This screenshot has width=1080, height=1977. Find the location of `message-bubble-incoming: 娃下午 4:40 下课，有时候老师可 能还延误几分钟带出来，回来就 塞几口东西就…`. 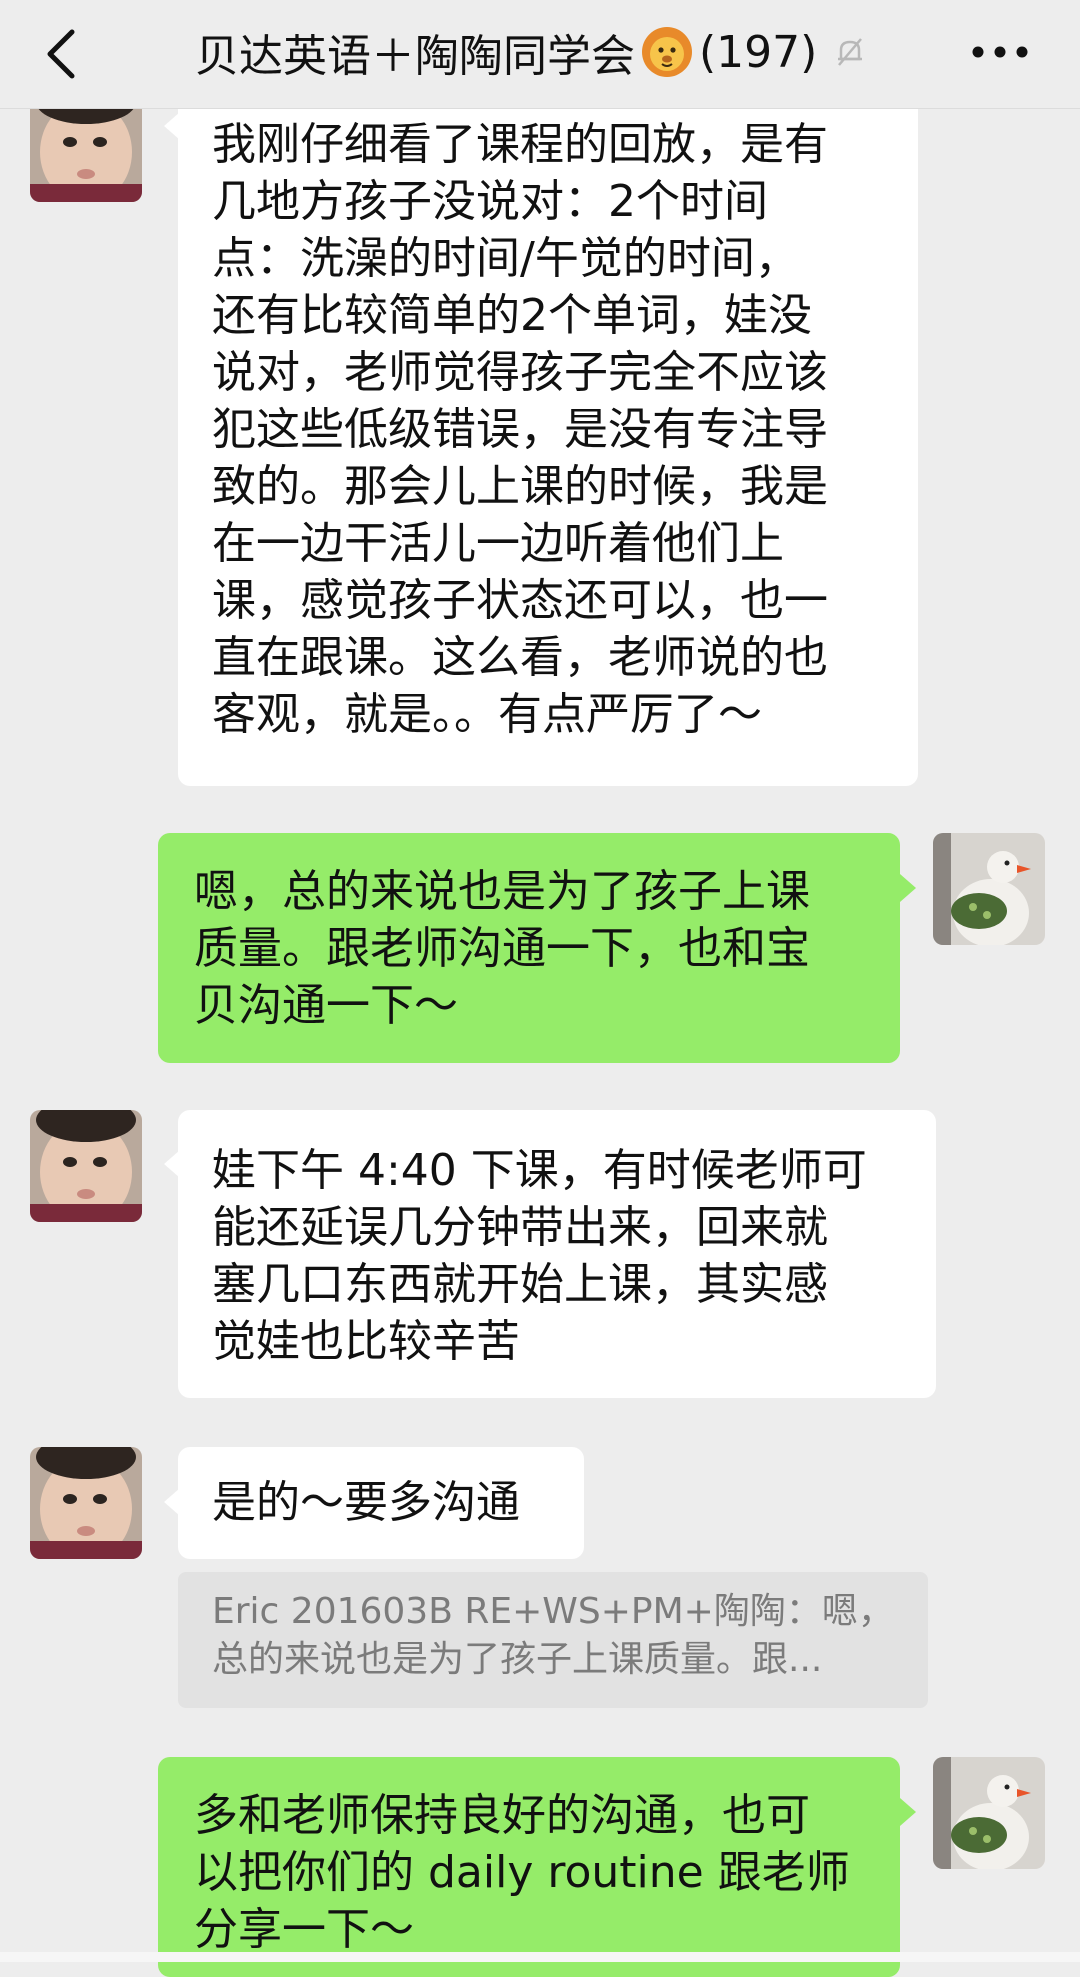

message-bubble-incoming: 娃下午 4:40 下课，有时候老师可 能还延误几分钟带出来，回来就 塞几口东西就… is located at coordinates (557, 1254).